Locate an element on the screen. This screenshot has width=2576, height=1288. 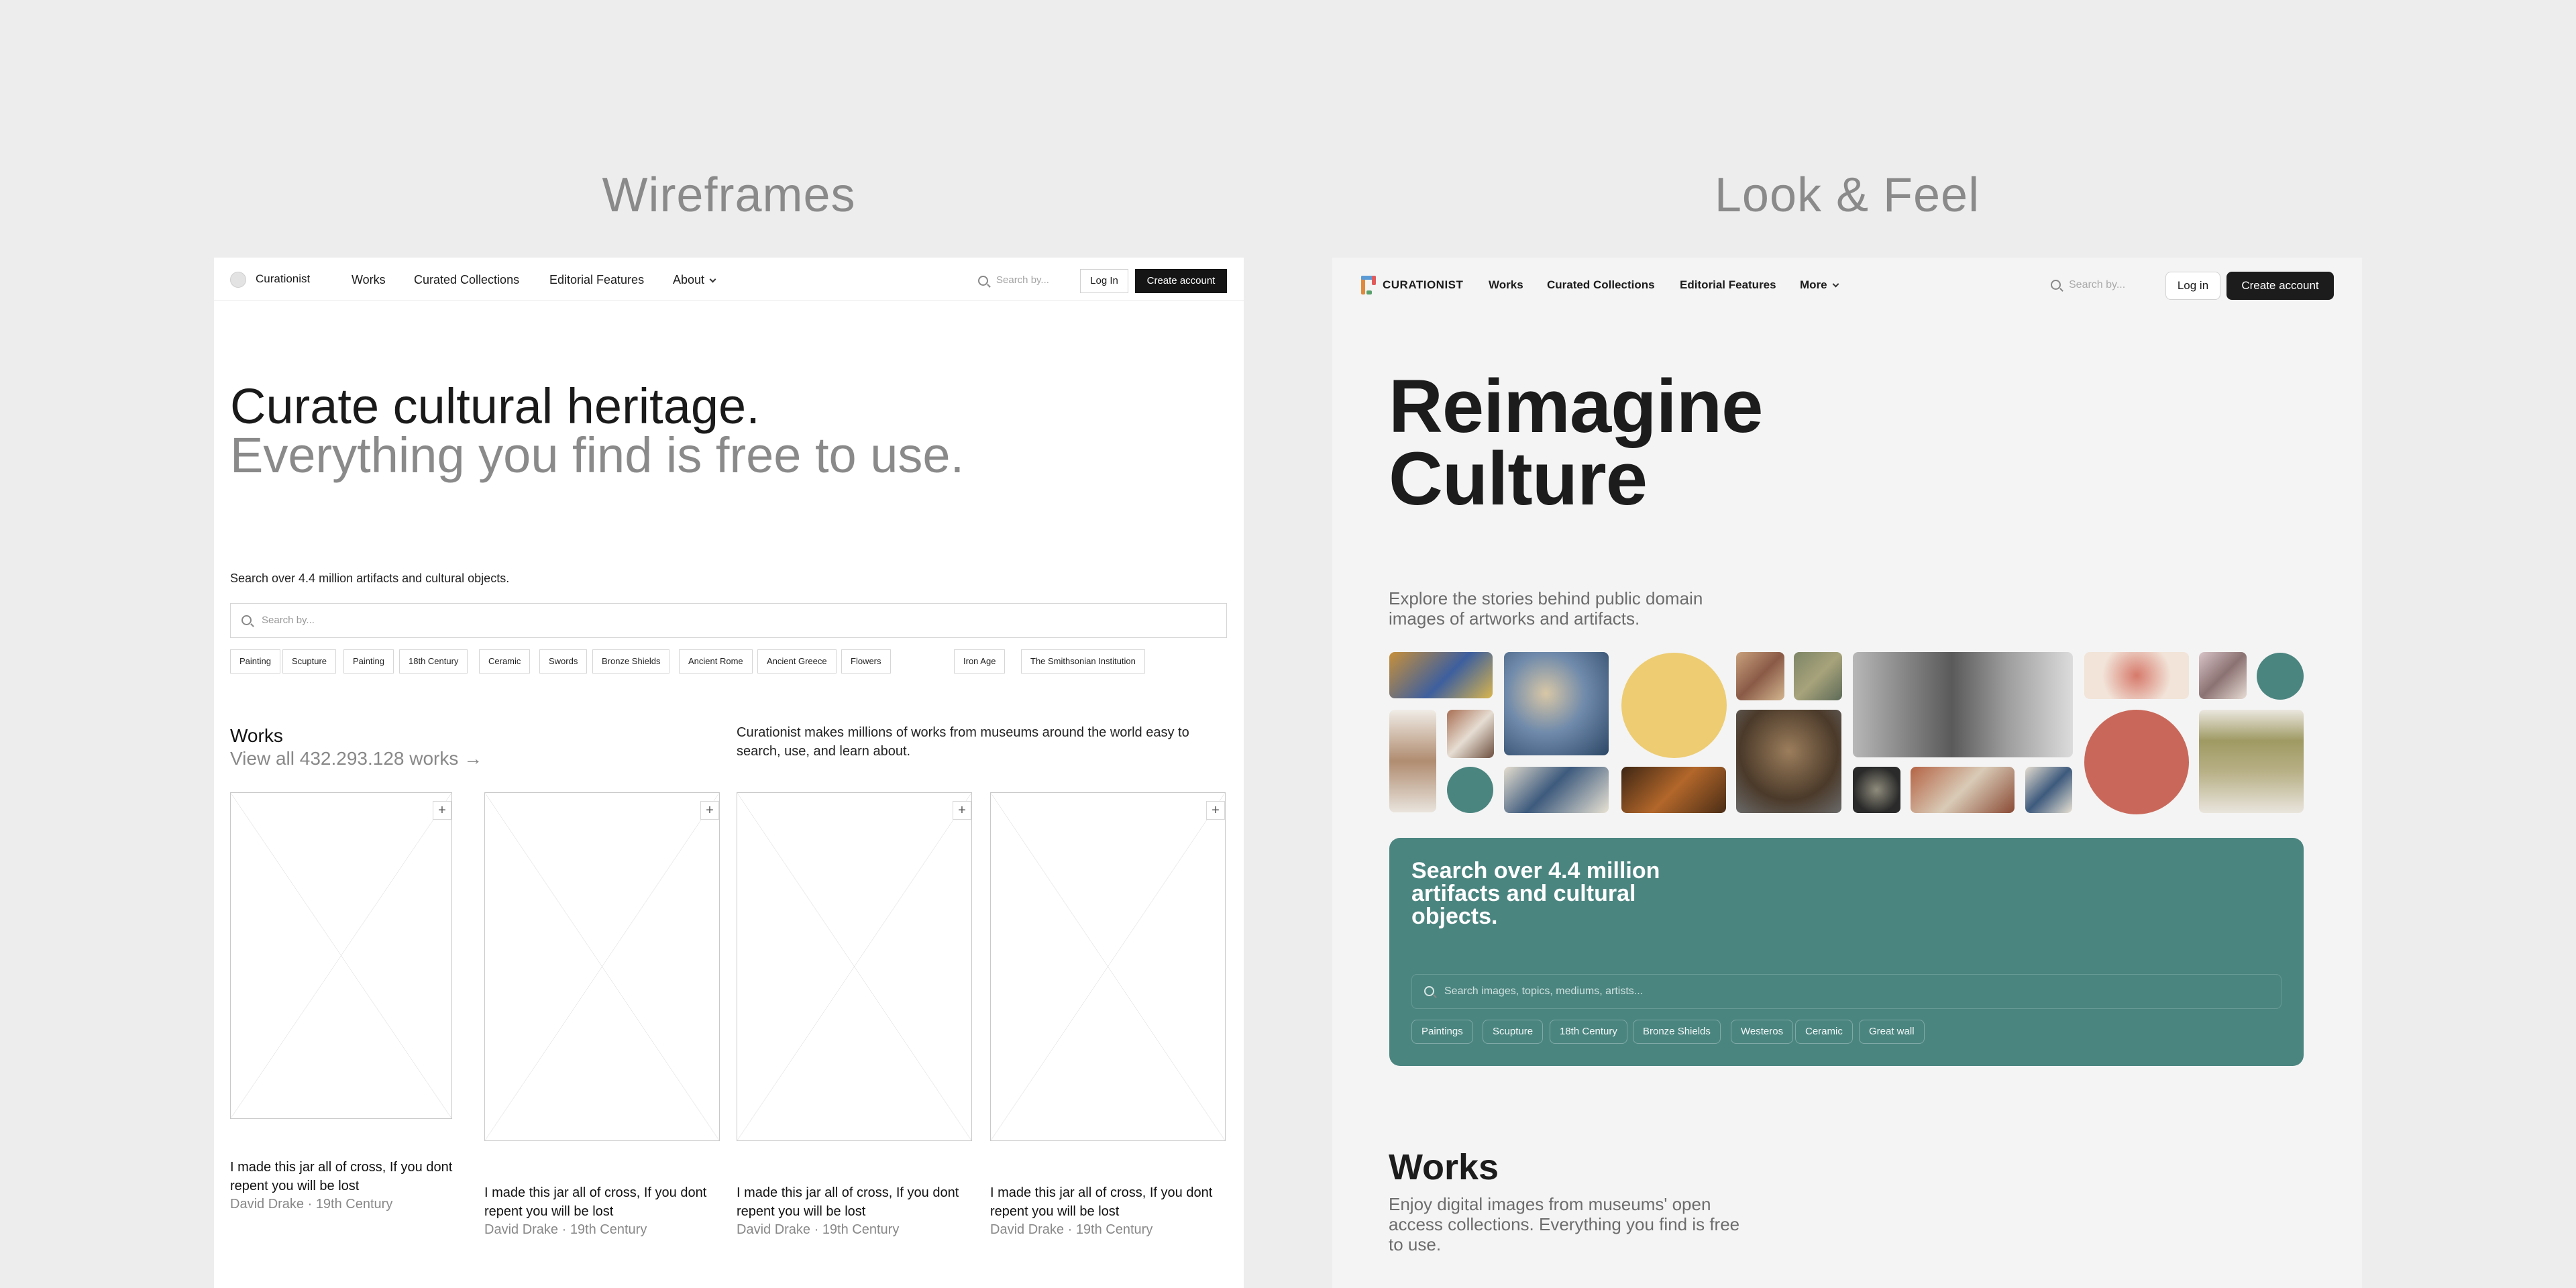
lf-nav-editorial-features: Editorial Features is located at coordinates (1728, 285).